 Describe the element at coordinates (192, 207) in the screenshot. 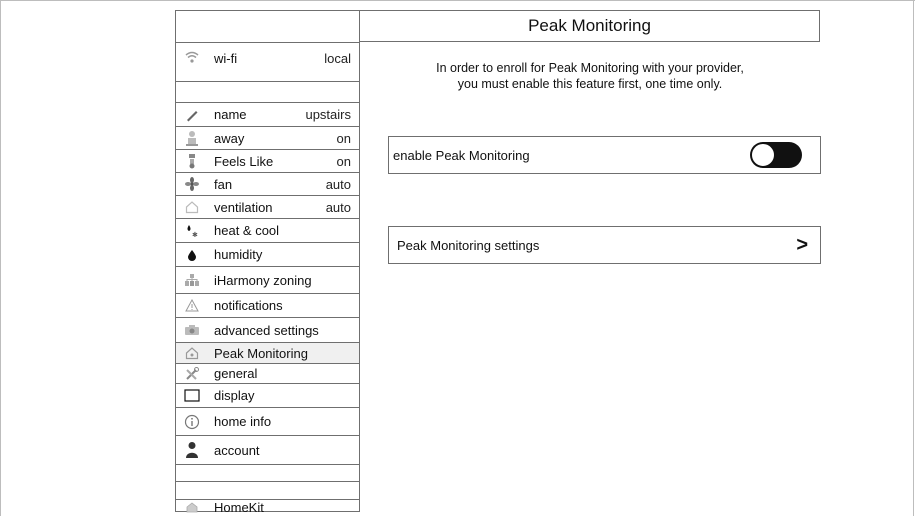

I see `house-vent-icon` at that location.